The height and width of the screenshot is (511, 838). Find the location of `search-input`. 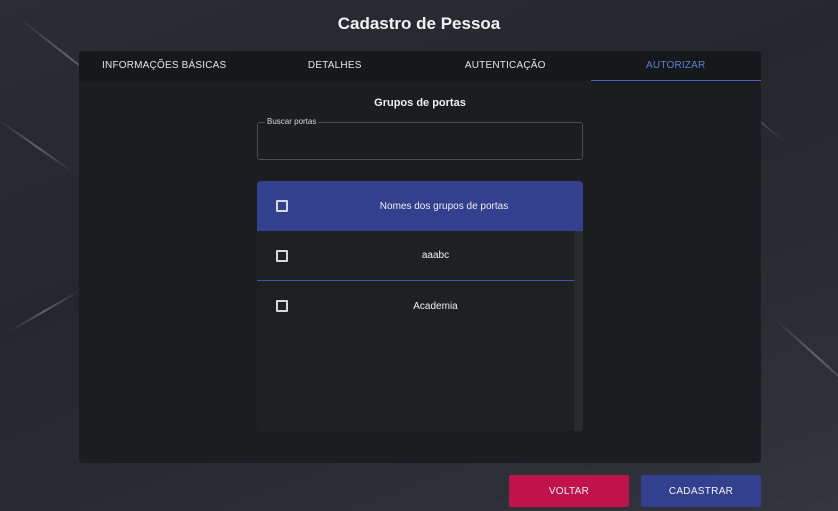

search-input is located at coordinates (420, 144).